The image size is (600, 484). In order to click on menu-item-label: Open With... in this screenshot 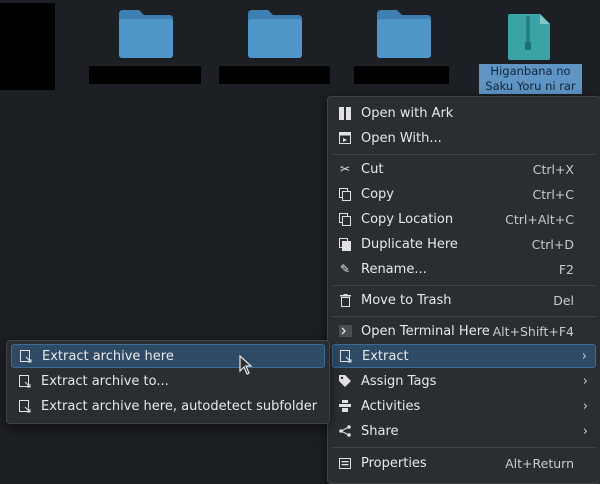, I will do `click(401, 138)`.